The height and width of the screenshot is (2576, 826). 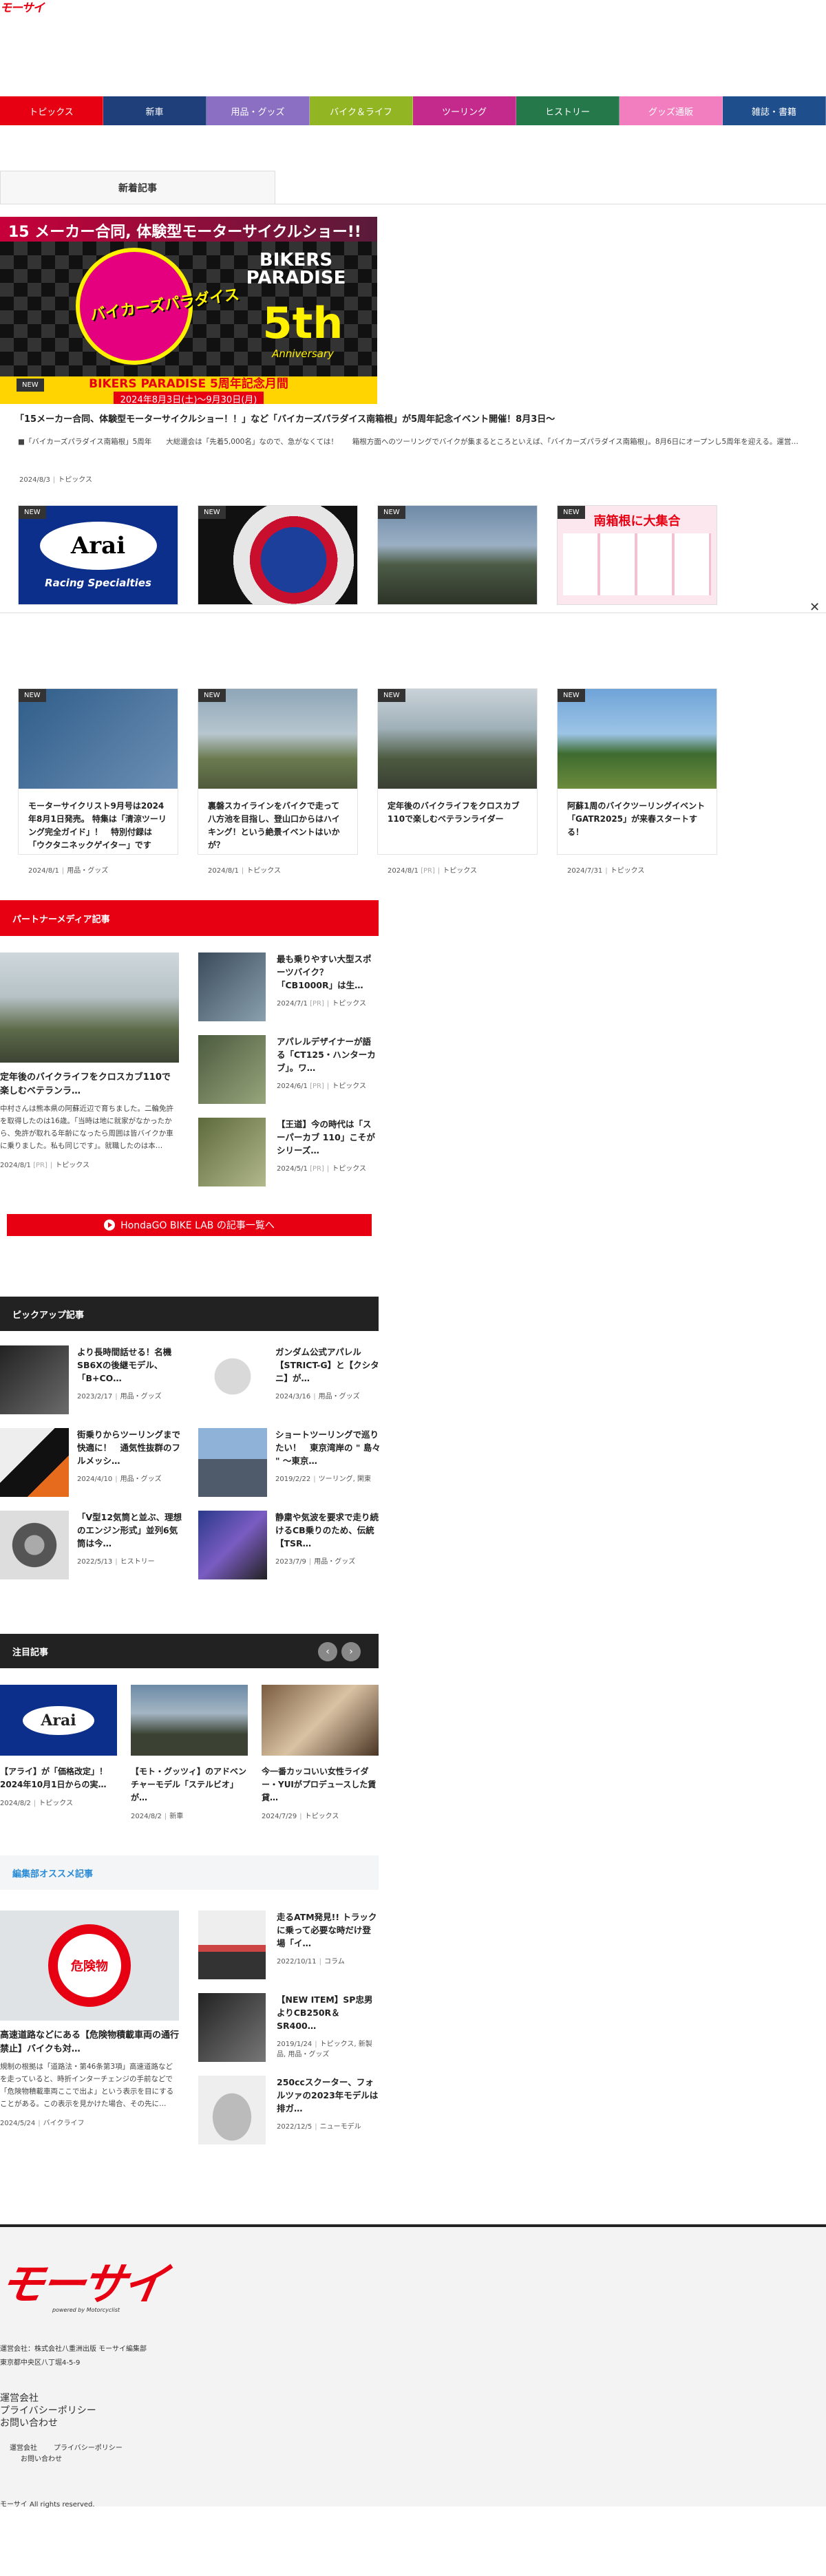 I want to click on date: 2024/5/1, so click(x=293, y=1169).